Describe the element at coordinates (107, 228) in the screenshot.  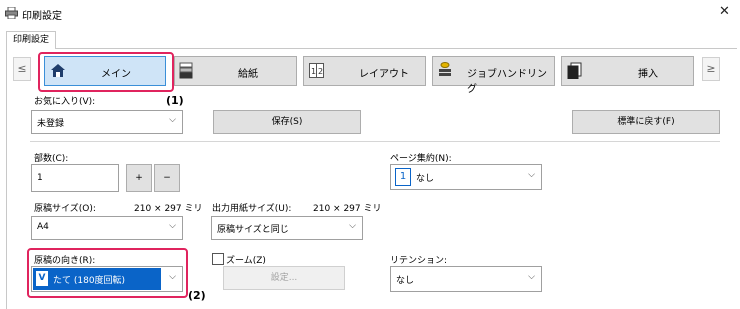
I see `original-size-dropdown: A4 ⌵` at that location.